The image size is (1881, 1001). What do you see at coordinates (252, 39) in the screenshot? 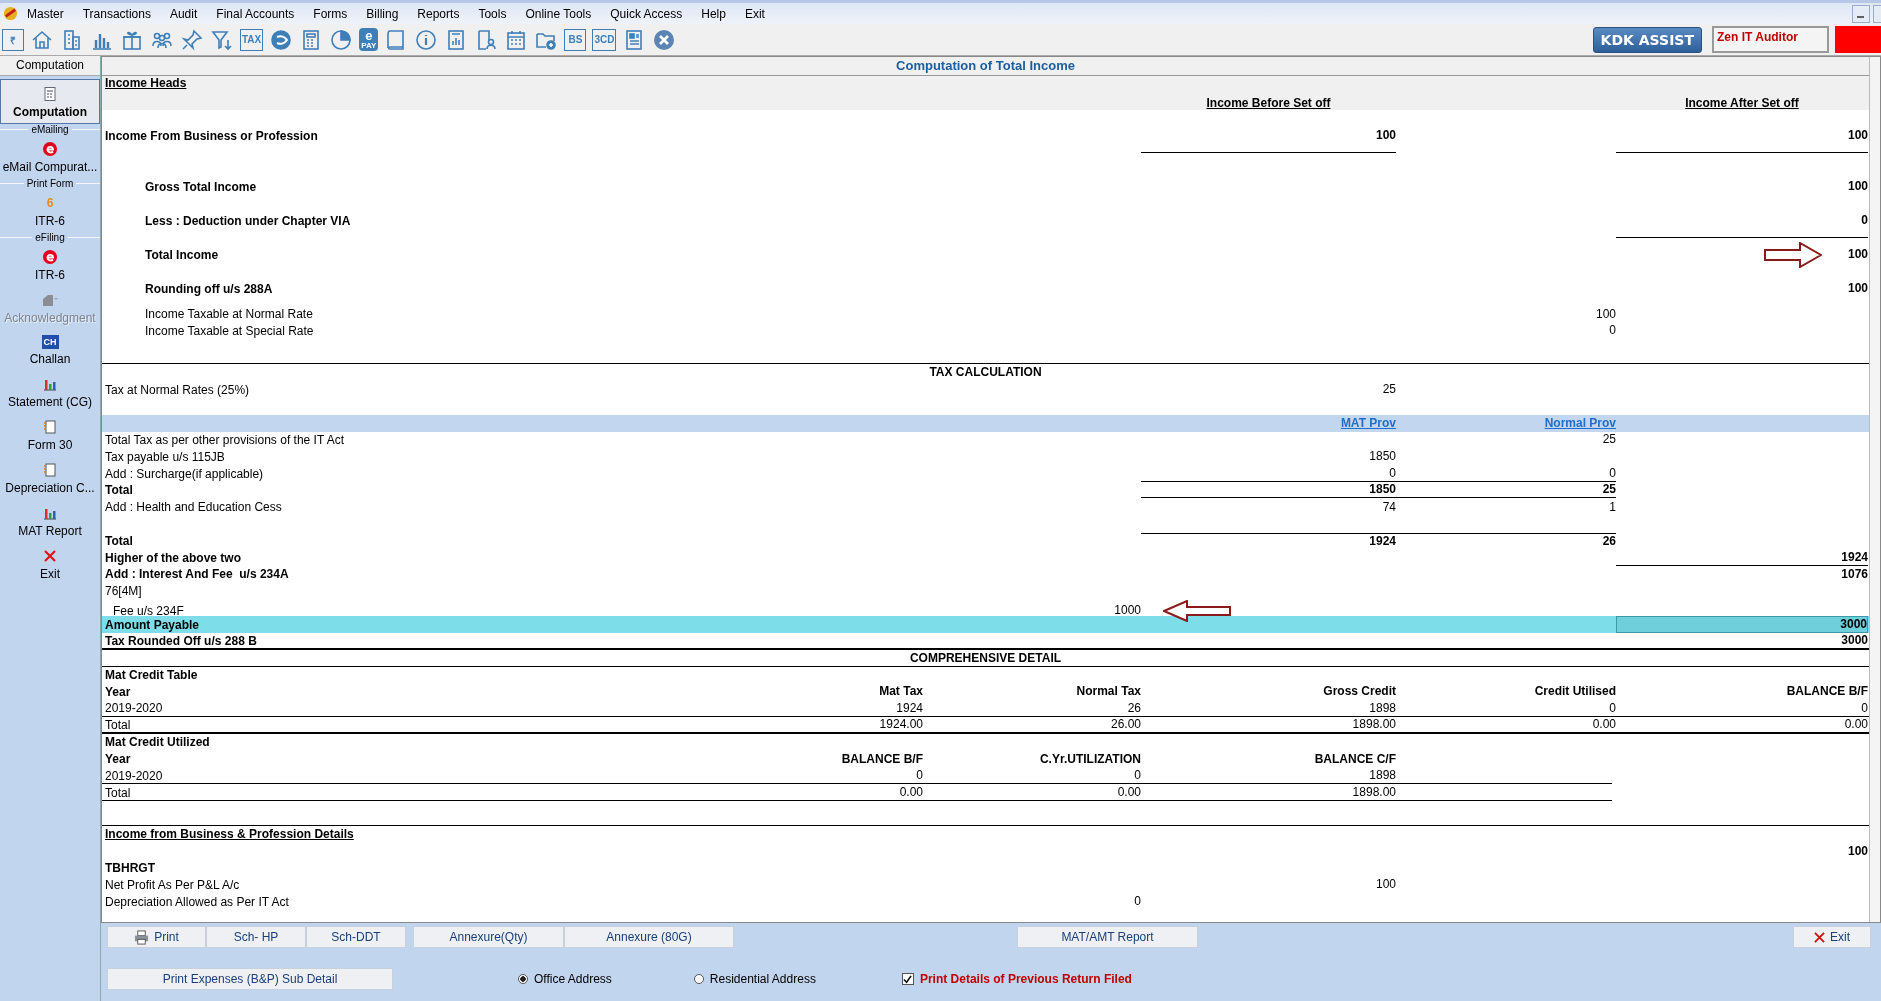
I see `toolbar-button: TAX` at bounding box center [252, 39].